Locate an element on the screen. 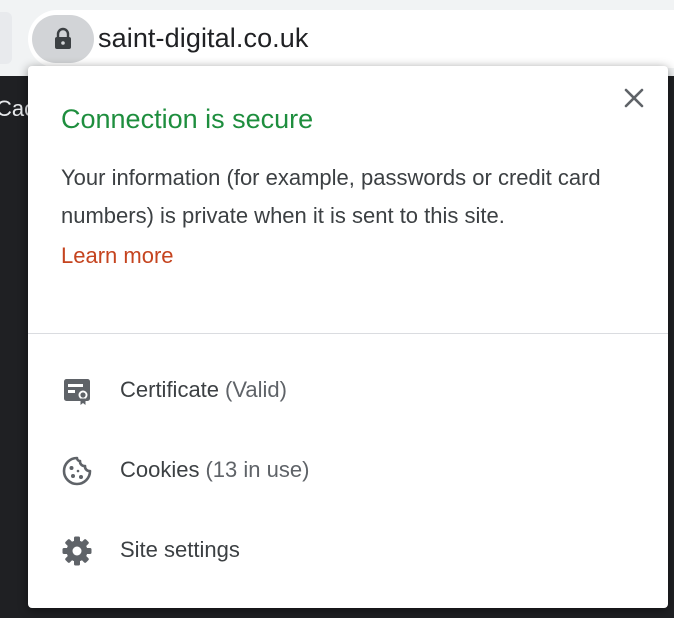  cookies-count: (13 in use) is located at coordinates (257, 469).